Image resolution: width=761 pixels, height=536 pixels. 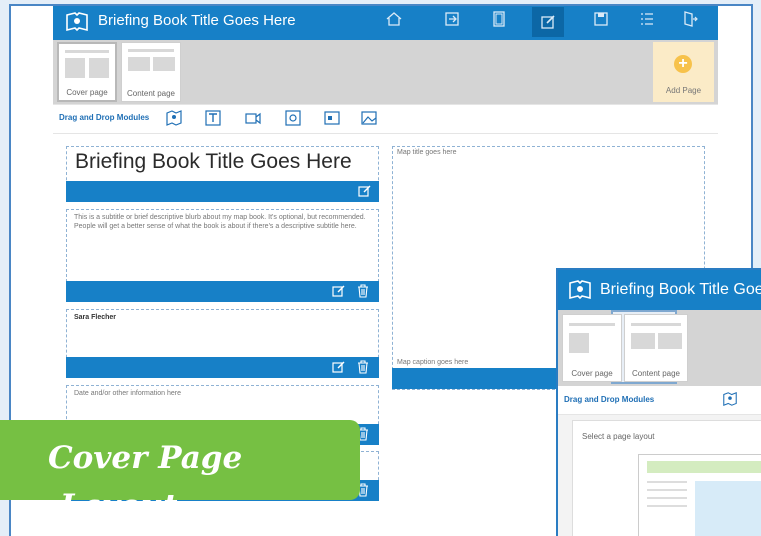 What do you see at coordinates (452, 19) in the screenshot?
I see `exit-icon` at bounding box center [452, 19].